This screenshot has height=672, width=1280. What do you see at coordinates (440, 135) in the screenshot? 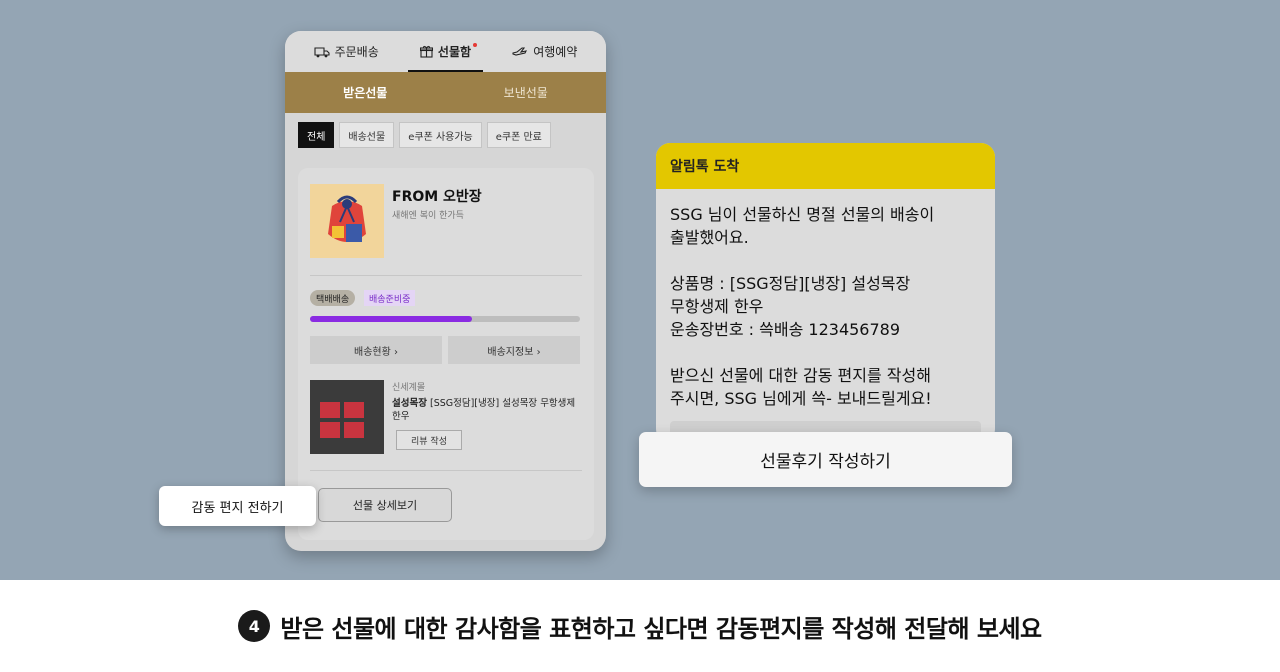
I see `filter-ecoupon-usable: e쿠폰 사용가능` at bounding box center [440, 135].